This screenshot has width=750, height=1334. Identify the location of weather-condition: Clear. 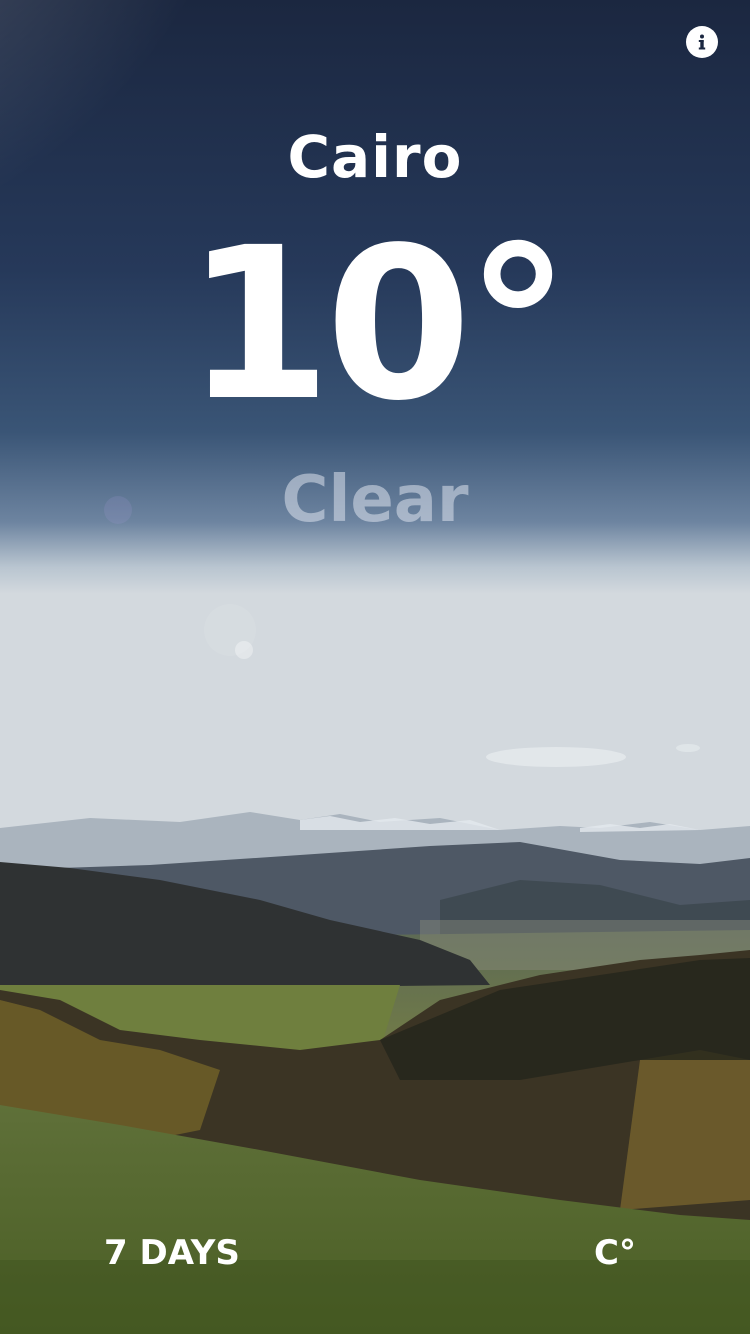
(375, 500).